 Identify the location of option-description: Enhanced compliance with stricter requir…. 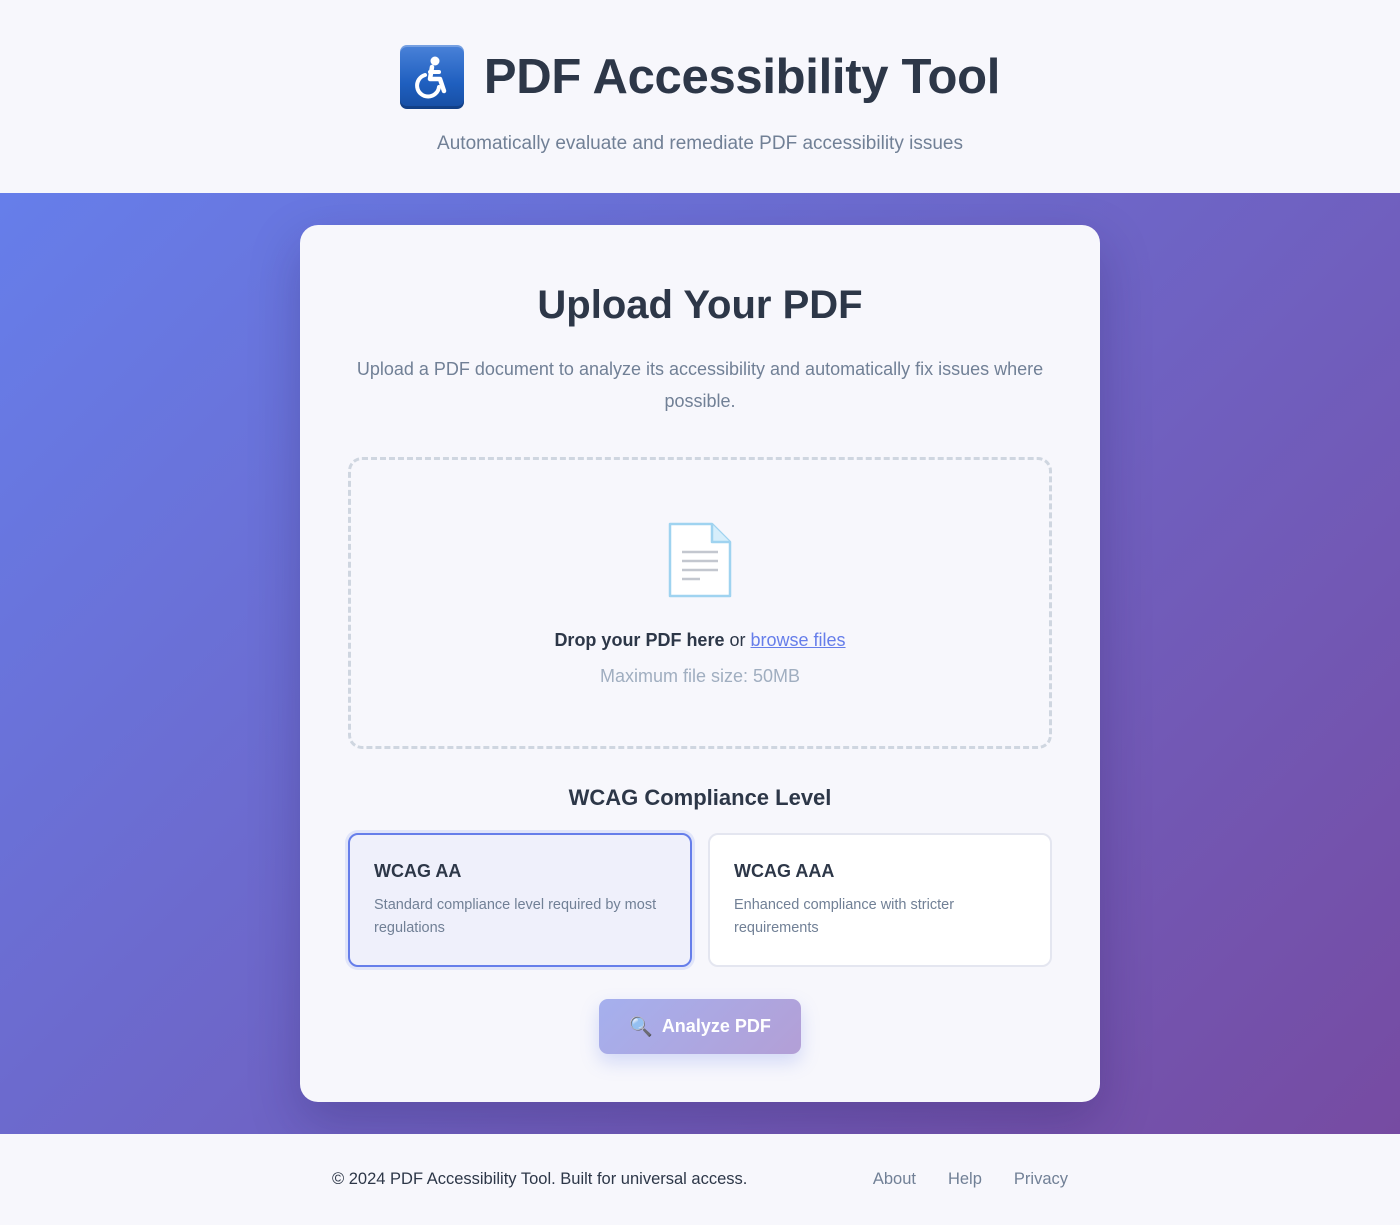
(844, 916).